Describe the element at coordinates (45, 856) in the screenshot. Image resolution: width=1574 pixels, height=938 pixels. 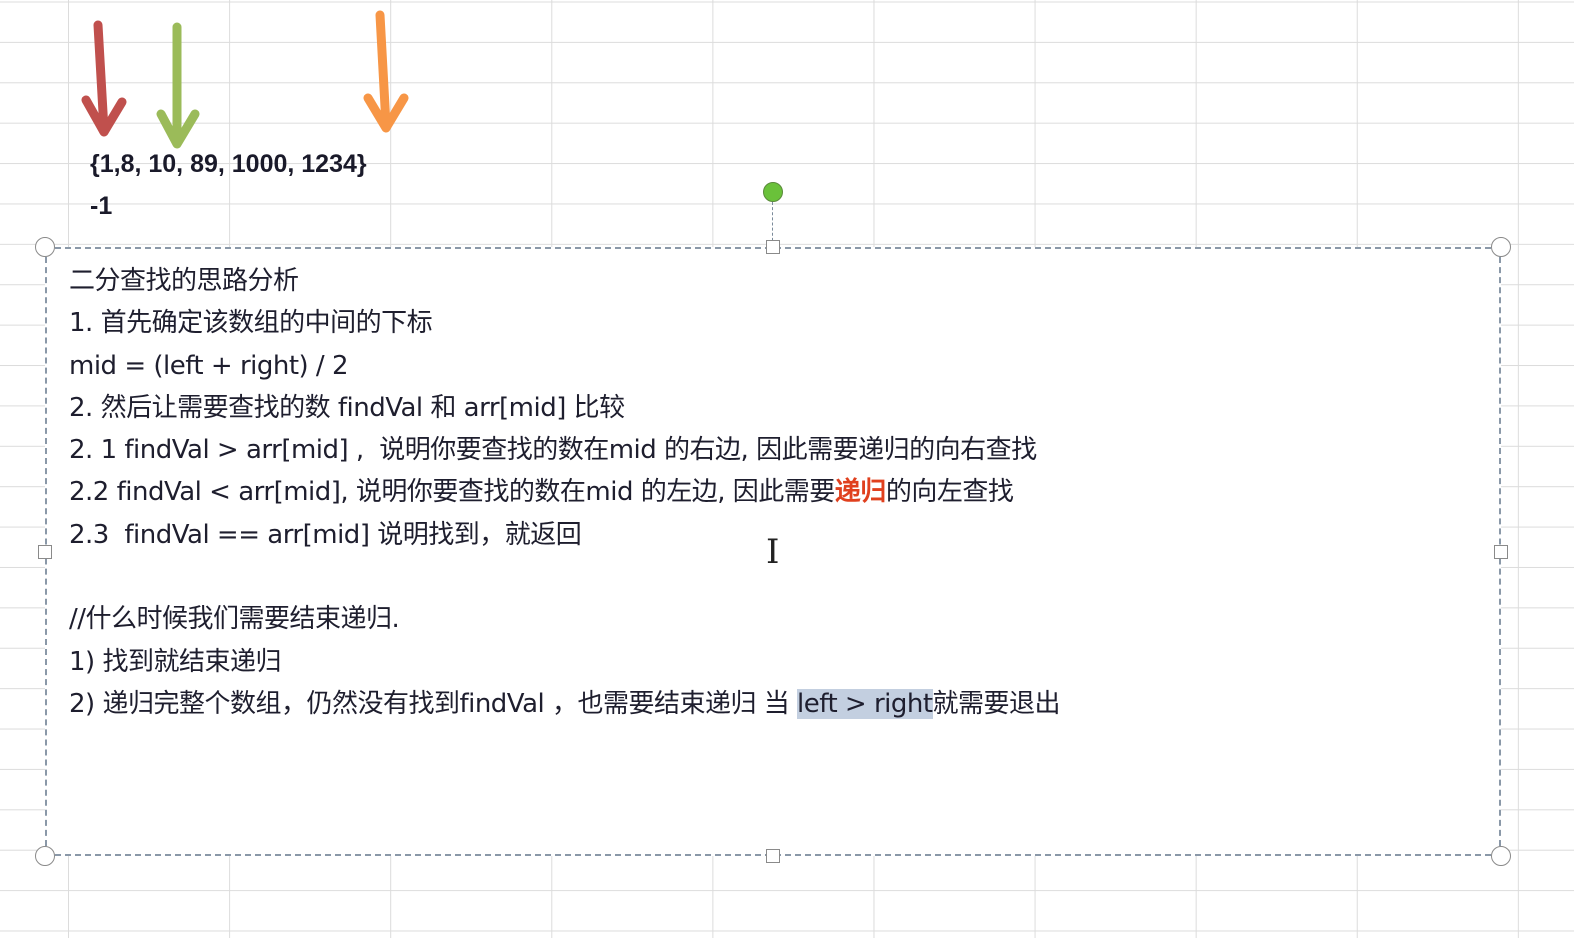
I see `resize-handle-bottom-left` at that location.